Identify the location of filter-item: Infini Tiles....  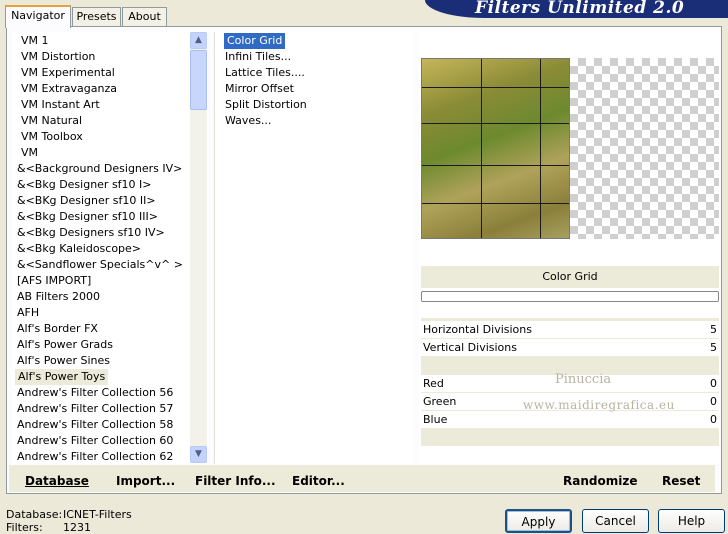
(258, 57).